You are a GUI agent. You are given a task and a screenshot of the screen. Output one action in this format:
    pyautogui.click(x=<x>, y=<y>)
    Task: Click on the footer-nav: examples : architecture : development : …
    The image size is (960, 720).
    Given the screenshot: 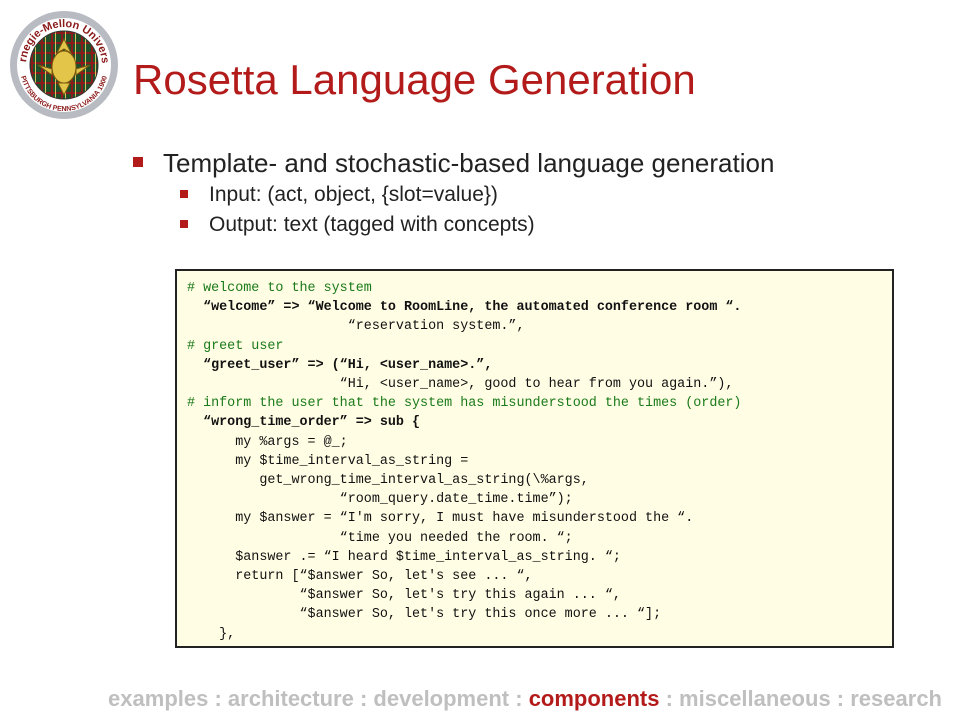 What is the action you would take?
    pyautogui.click(x=525, y=699)
    